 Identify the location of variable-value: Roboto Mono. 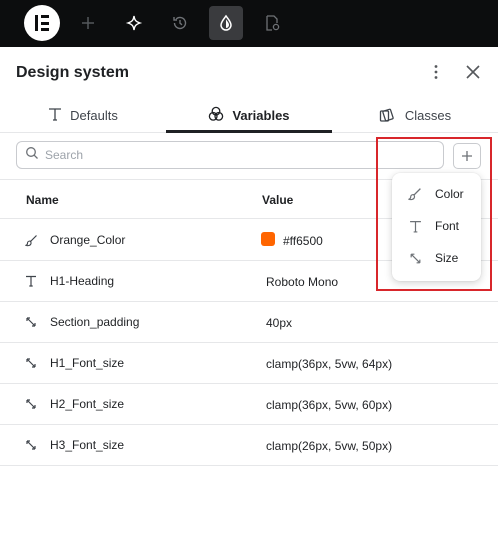
(302, 282).